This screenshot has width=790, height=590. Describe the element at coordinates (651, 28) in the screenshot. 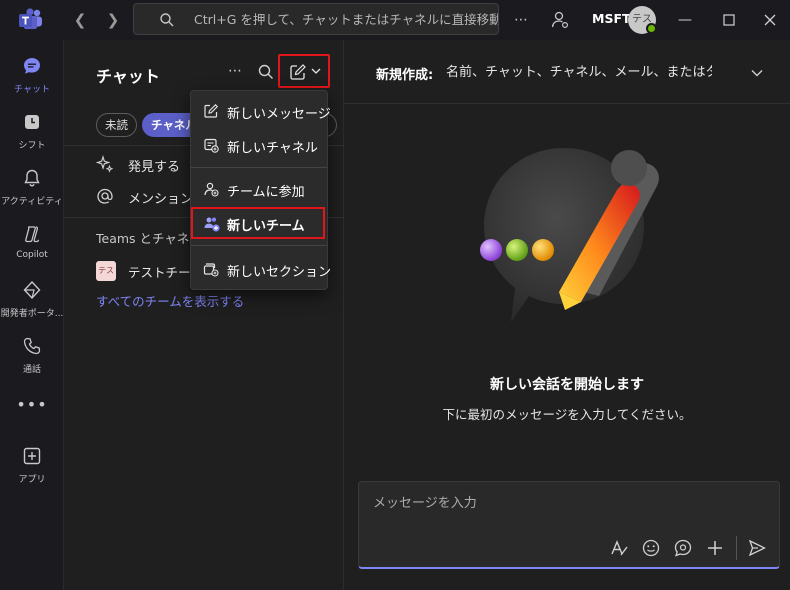

I see `status-available-icon` at that location.